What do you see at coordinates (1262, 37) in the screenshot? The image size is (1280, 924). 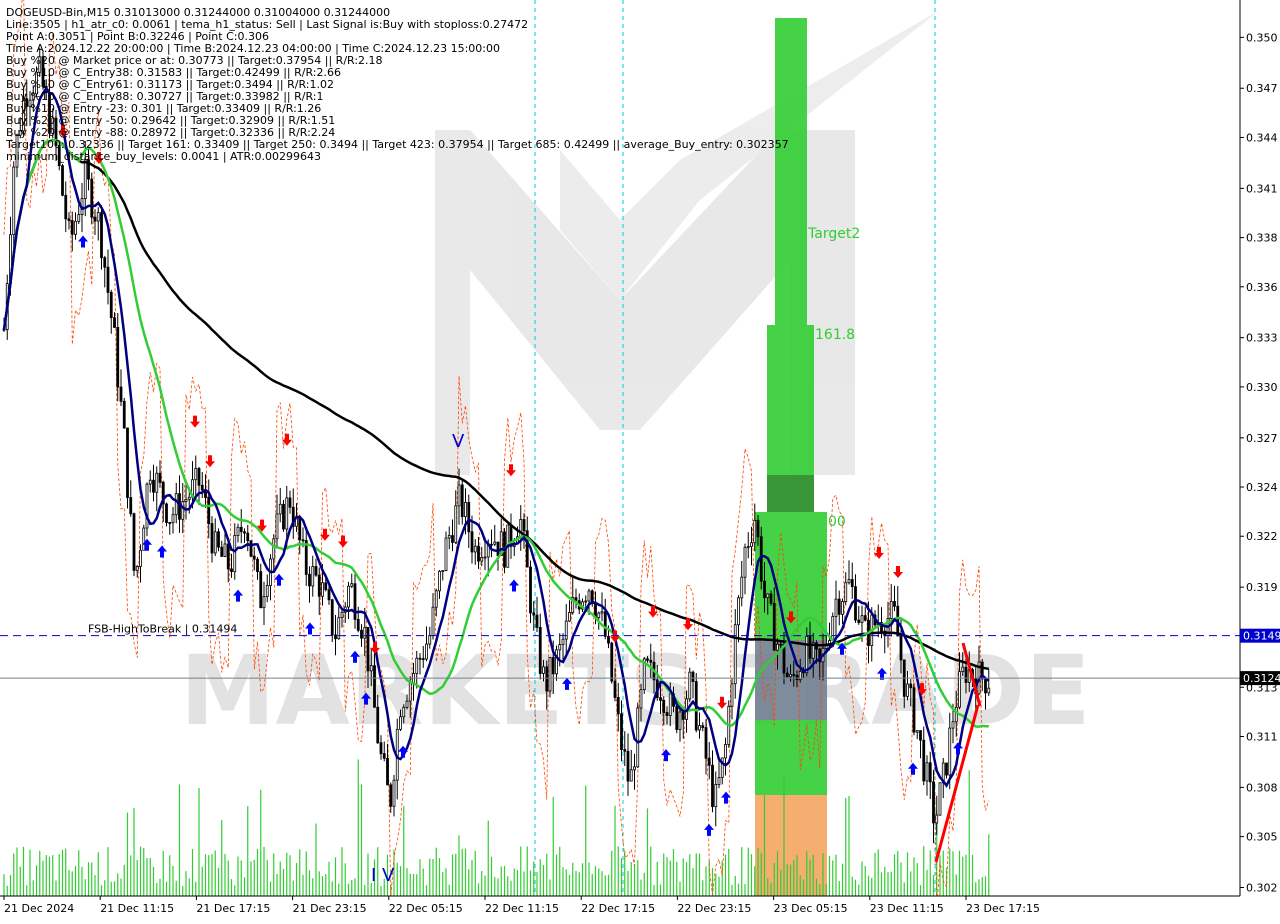 I see `price-tick-label: 0.350` at bounding box center [1262, 37].